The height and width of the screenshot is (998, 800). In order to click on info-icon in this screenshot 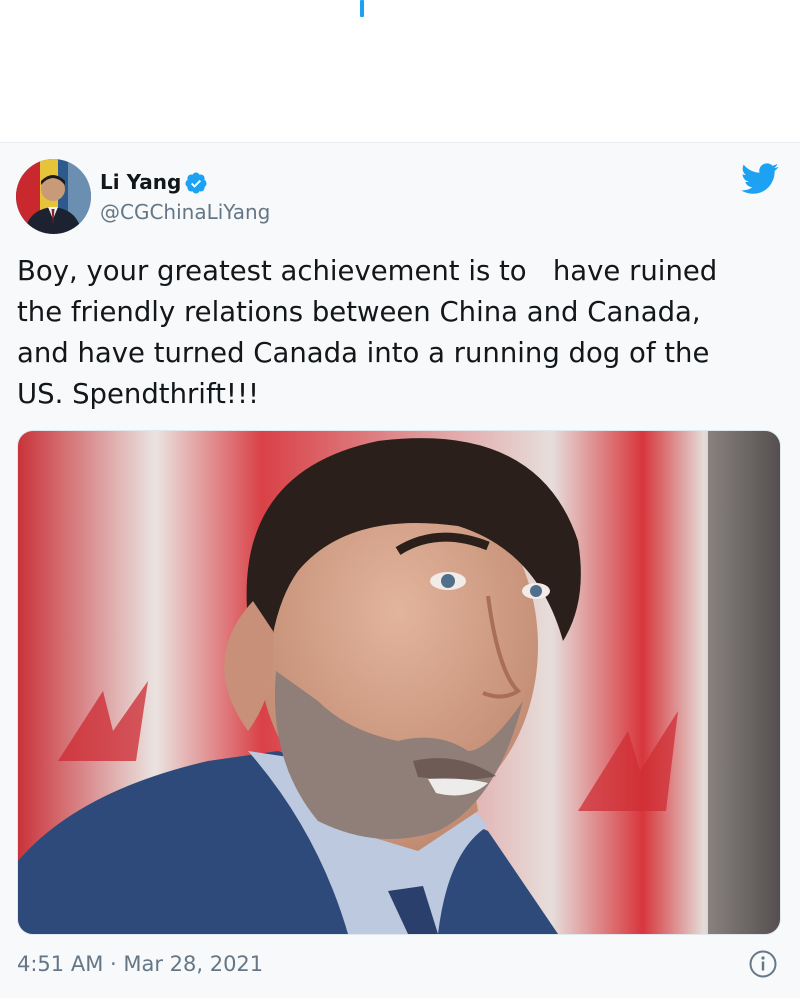, I will do `click(763, 964)`.